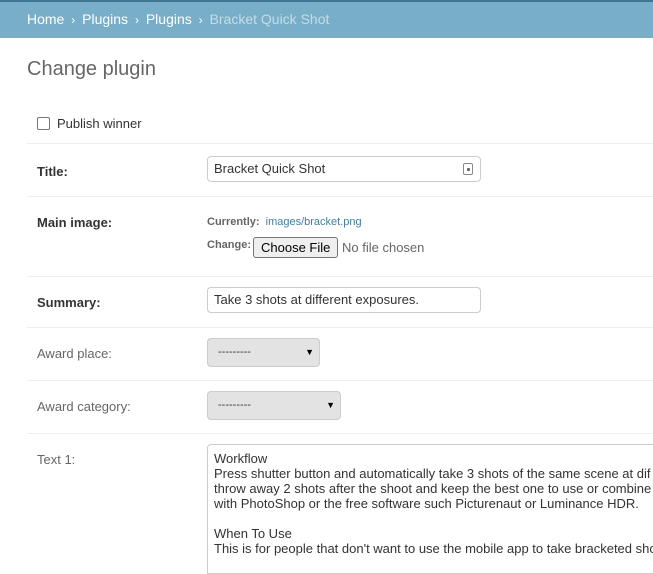  What do you see at coordinates (340, 353) in the screenshot?
I see `award-place-row: Award place: --------- ▼` at bounding box center [340, 353].